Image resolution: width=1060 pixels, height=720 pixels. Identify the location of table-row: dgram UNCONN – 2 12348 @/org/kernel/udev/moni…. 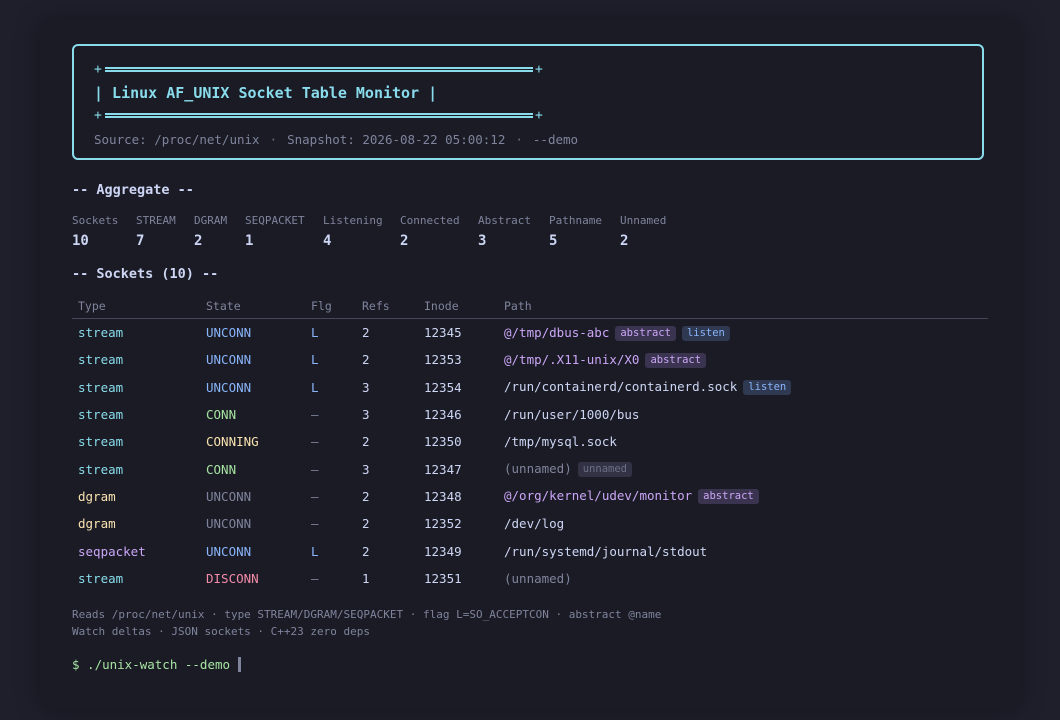
(530, 496).